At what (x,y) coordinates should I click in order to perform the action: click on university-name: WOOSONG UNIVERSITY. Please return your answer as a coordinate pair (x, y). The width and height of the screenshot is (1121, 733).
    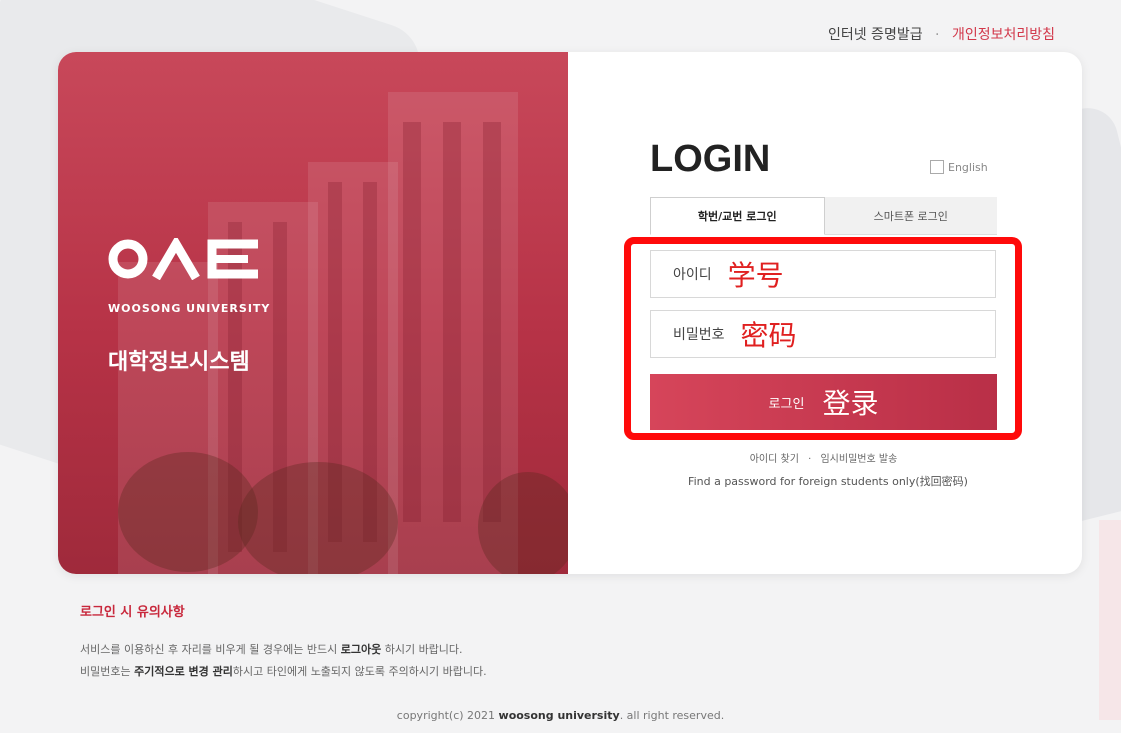
    Looking at the image, I should click on (189, 308).